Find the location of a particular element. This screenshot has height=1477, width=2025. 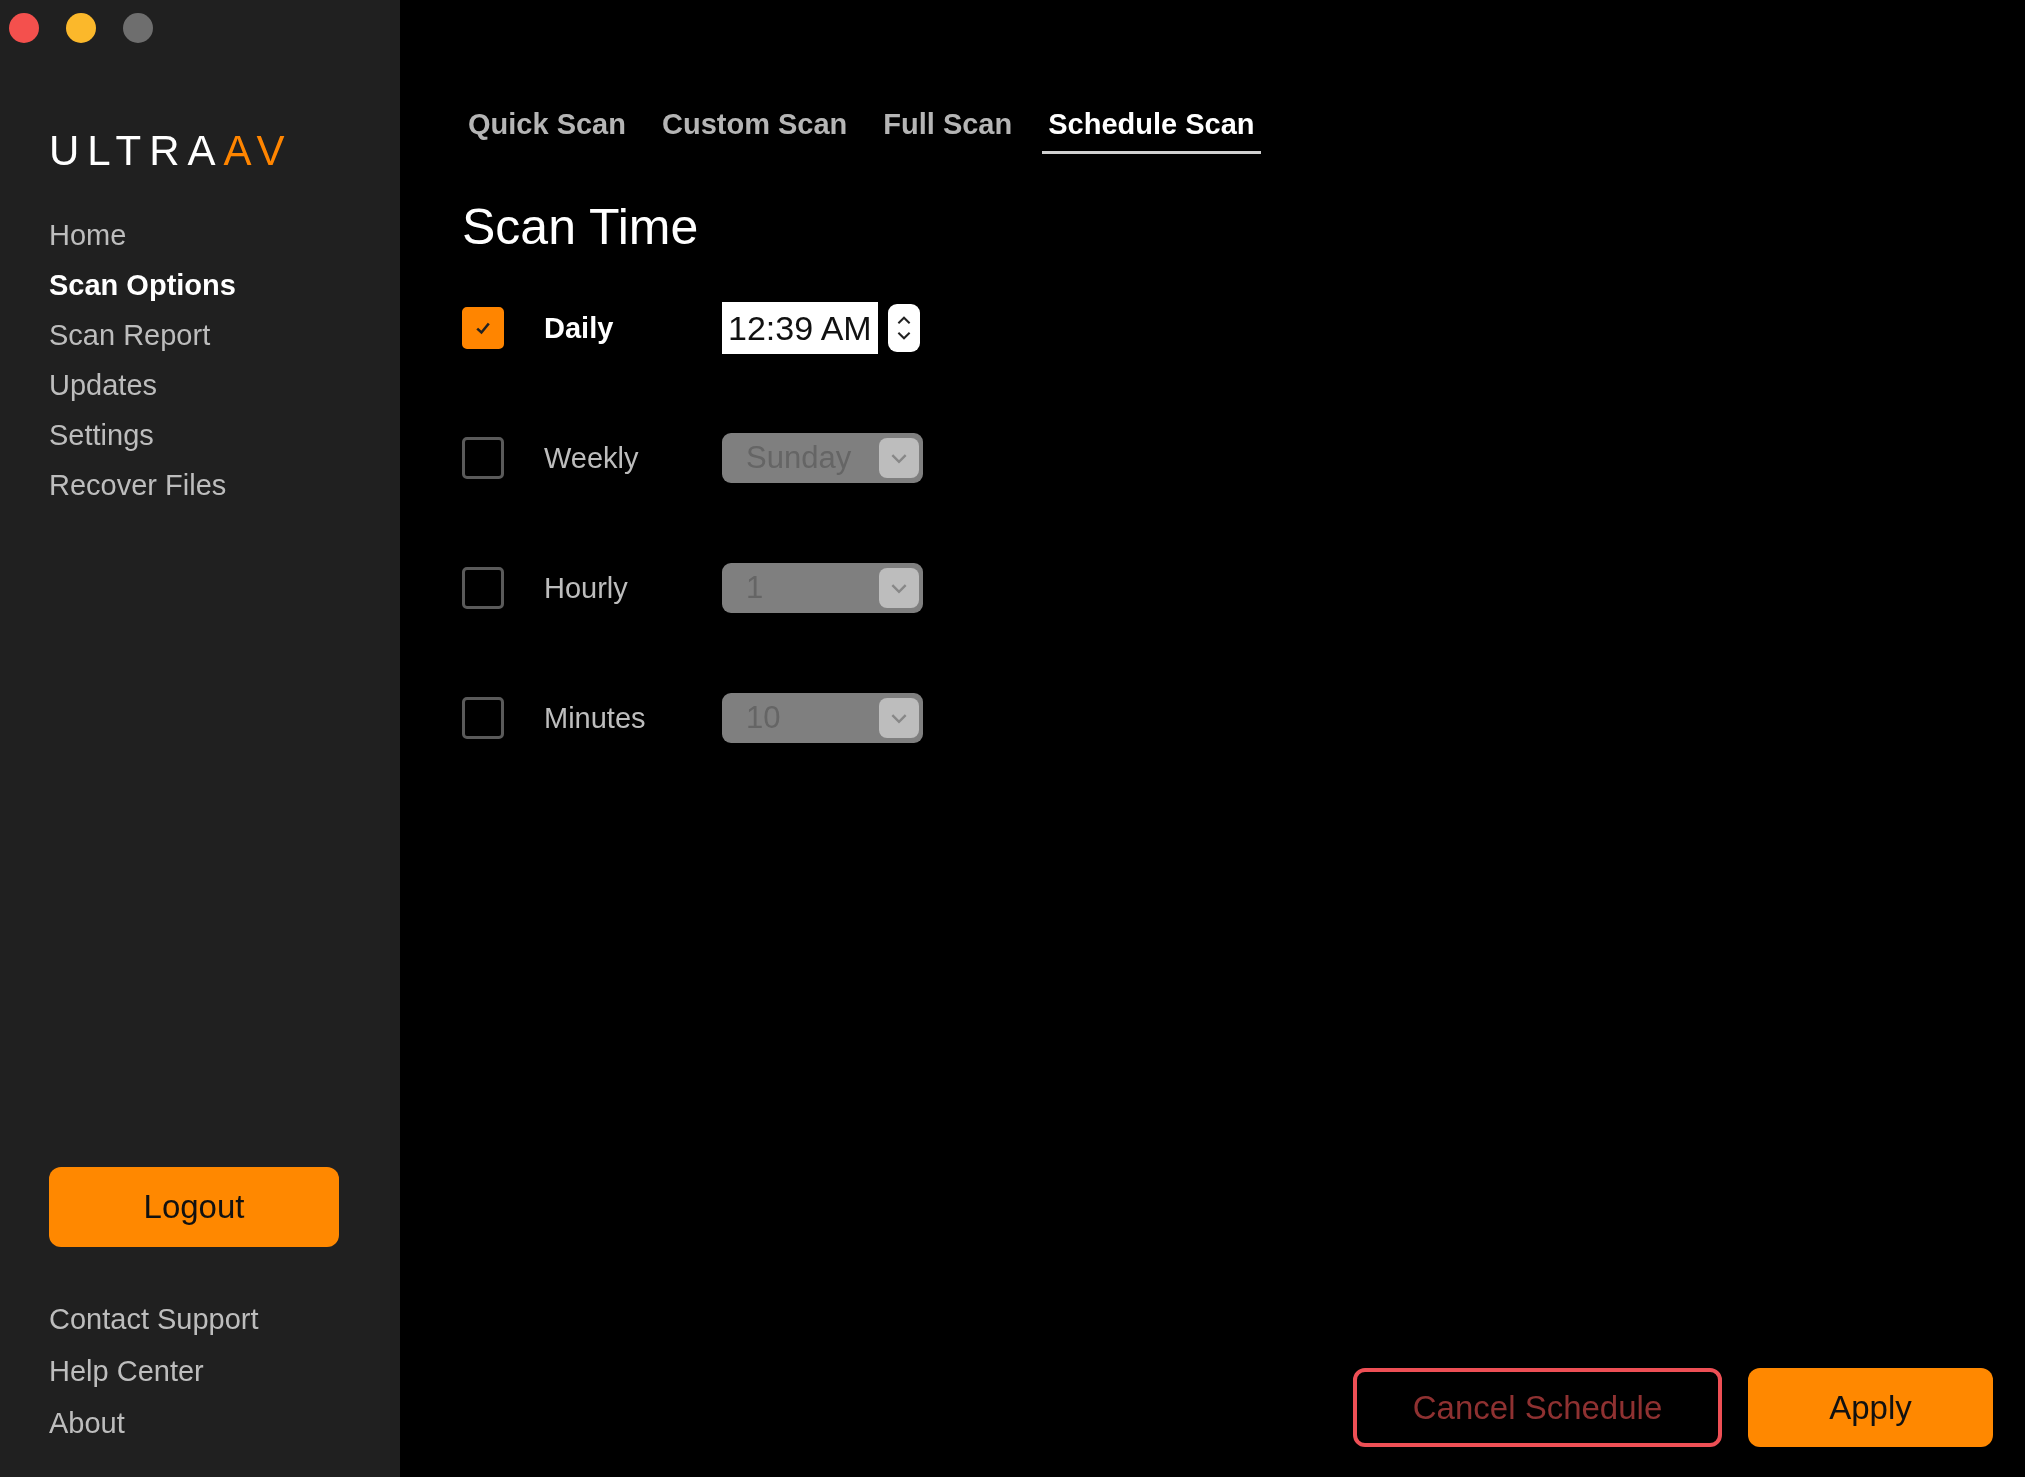

checkbox is located at coordinates (483, 328).